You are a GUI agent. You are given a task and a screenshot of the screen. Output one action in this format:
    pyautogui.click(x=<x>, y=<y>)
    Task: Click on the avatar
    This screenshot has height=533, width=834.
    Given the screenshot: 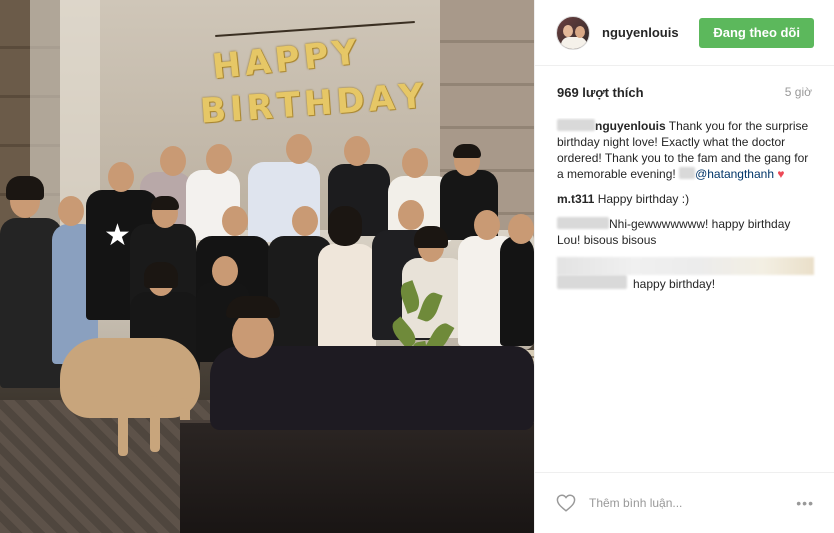 What is the action you would take?
    pyautogui.click(x=573, y=32)
    